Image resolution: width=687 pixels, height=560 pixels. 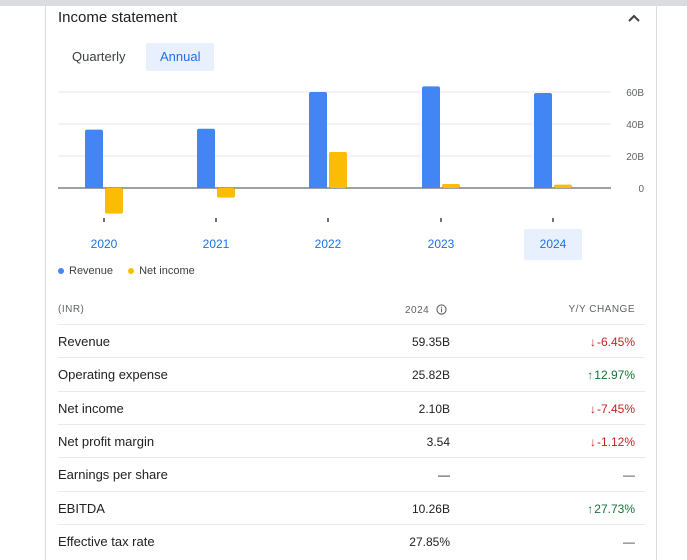 I want to click on y-tick-label: 0, so click(x=641, y=189).